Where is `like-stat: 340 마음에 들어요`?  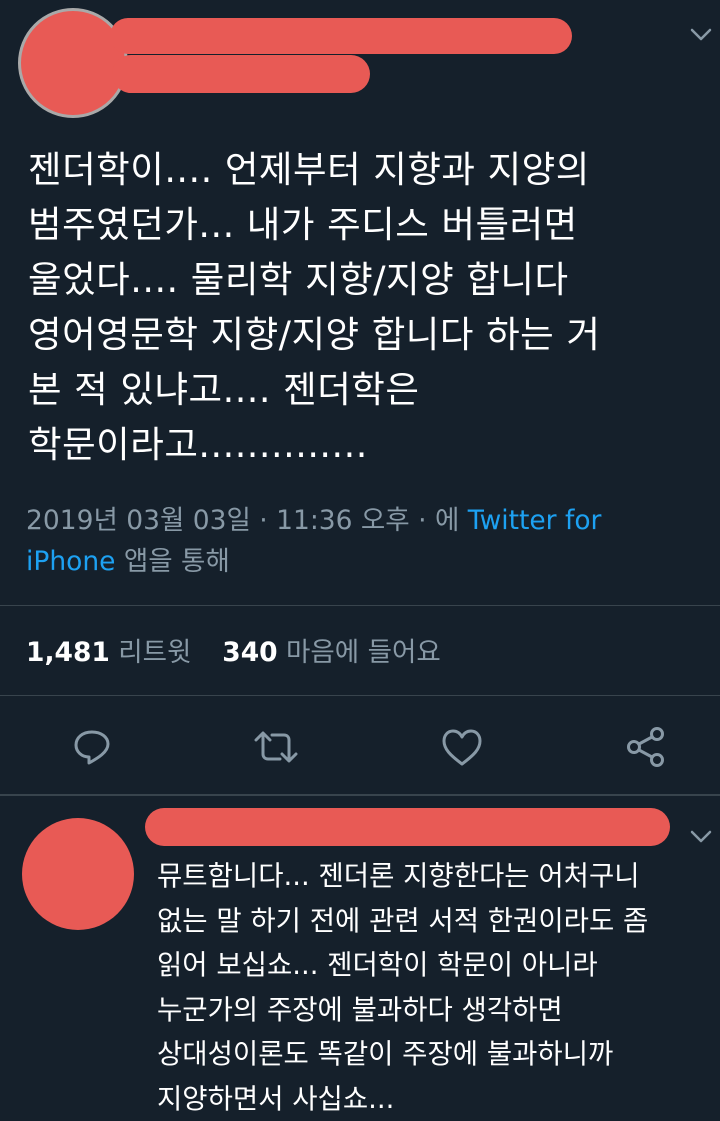
like-stat: 340 마음에 들어요 is located at coordinates (331, 652).